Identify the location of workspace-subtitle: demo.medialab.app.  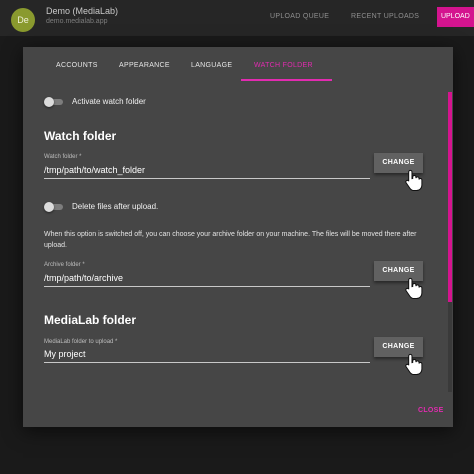
(77, 21).